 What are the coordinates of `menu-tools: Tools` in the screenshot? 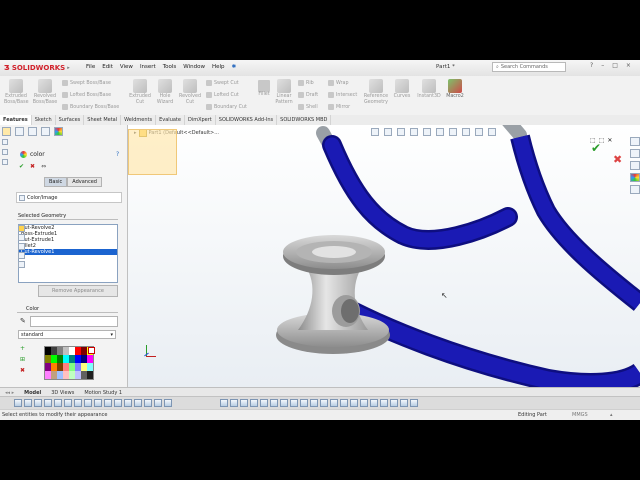 It's located at (170, 67).